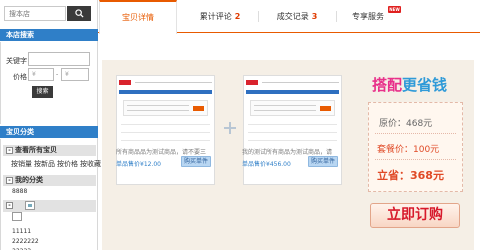 The height and width of the screenshot is (250, 480). Describe the element at coordinates (230, 128) in the screenshot. I see `plus-icon` at that location.